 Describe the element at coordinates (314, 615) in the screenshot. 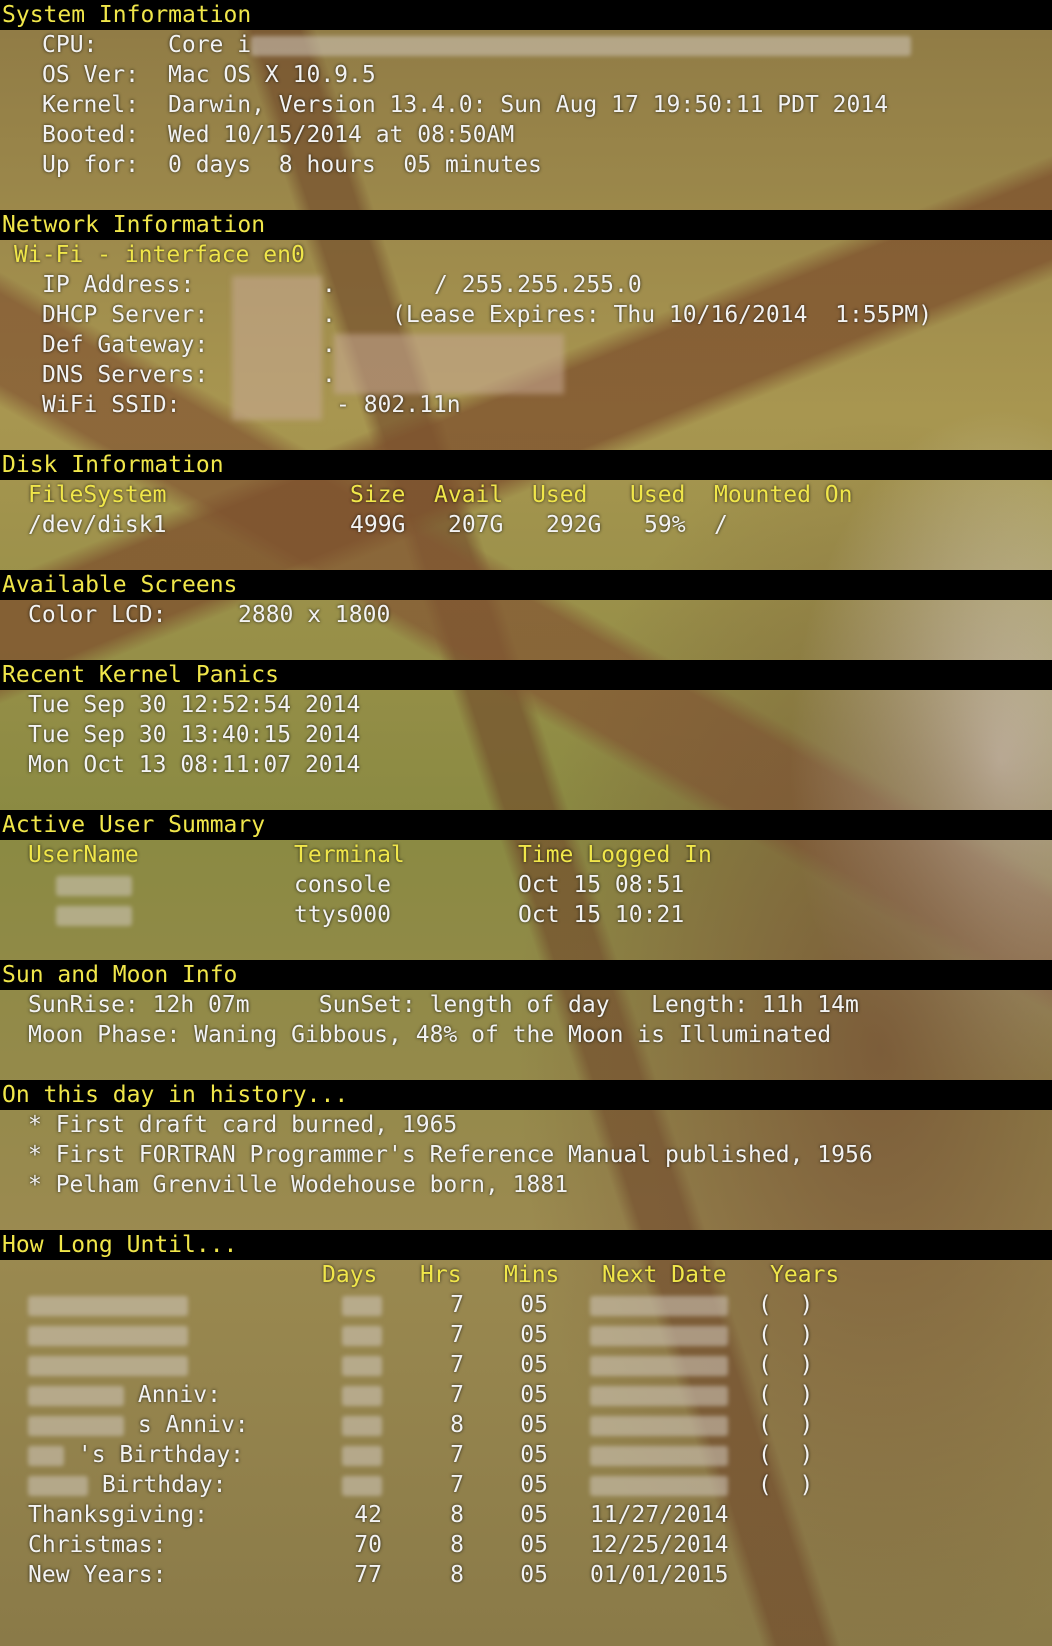

I see `screen-value: 2880 x 1800` at that location.